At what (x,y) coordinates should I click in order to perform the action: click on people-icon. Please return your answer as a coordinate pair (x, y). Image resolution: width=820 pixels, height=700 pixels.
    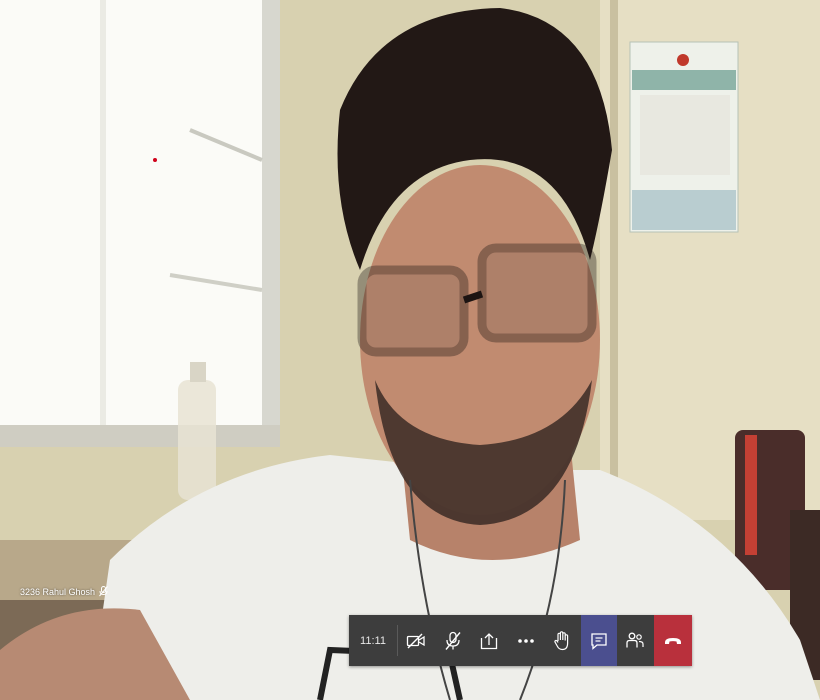
    Looking at the image, I should click on (635, 641).